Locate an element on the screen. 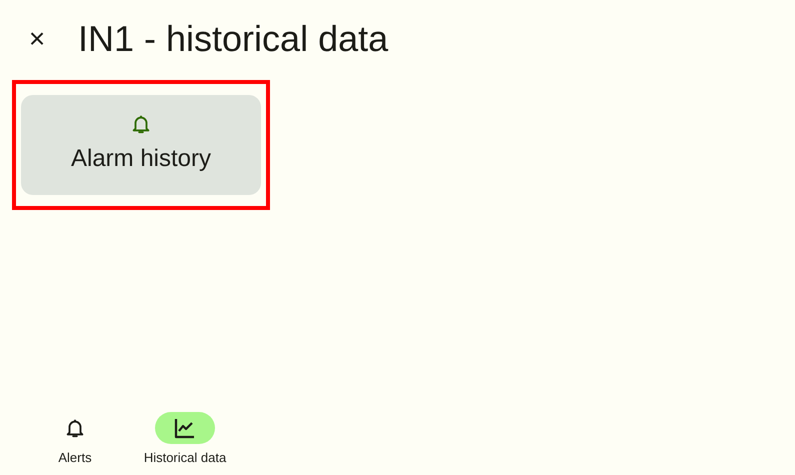  nav-tab: Historical data is located at coordinates (185, 439).